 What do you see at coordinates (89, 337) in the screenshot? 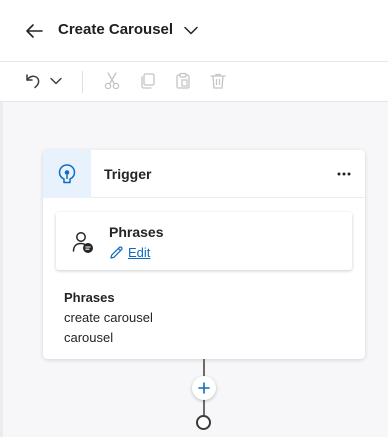
I see `phrase-list-item: carousel` at bounding box center [89, 337].